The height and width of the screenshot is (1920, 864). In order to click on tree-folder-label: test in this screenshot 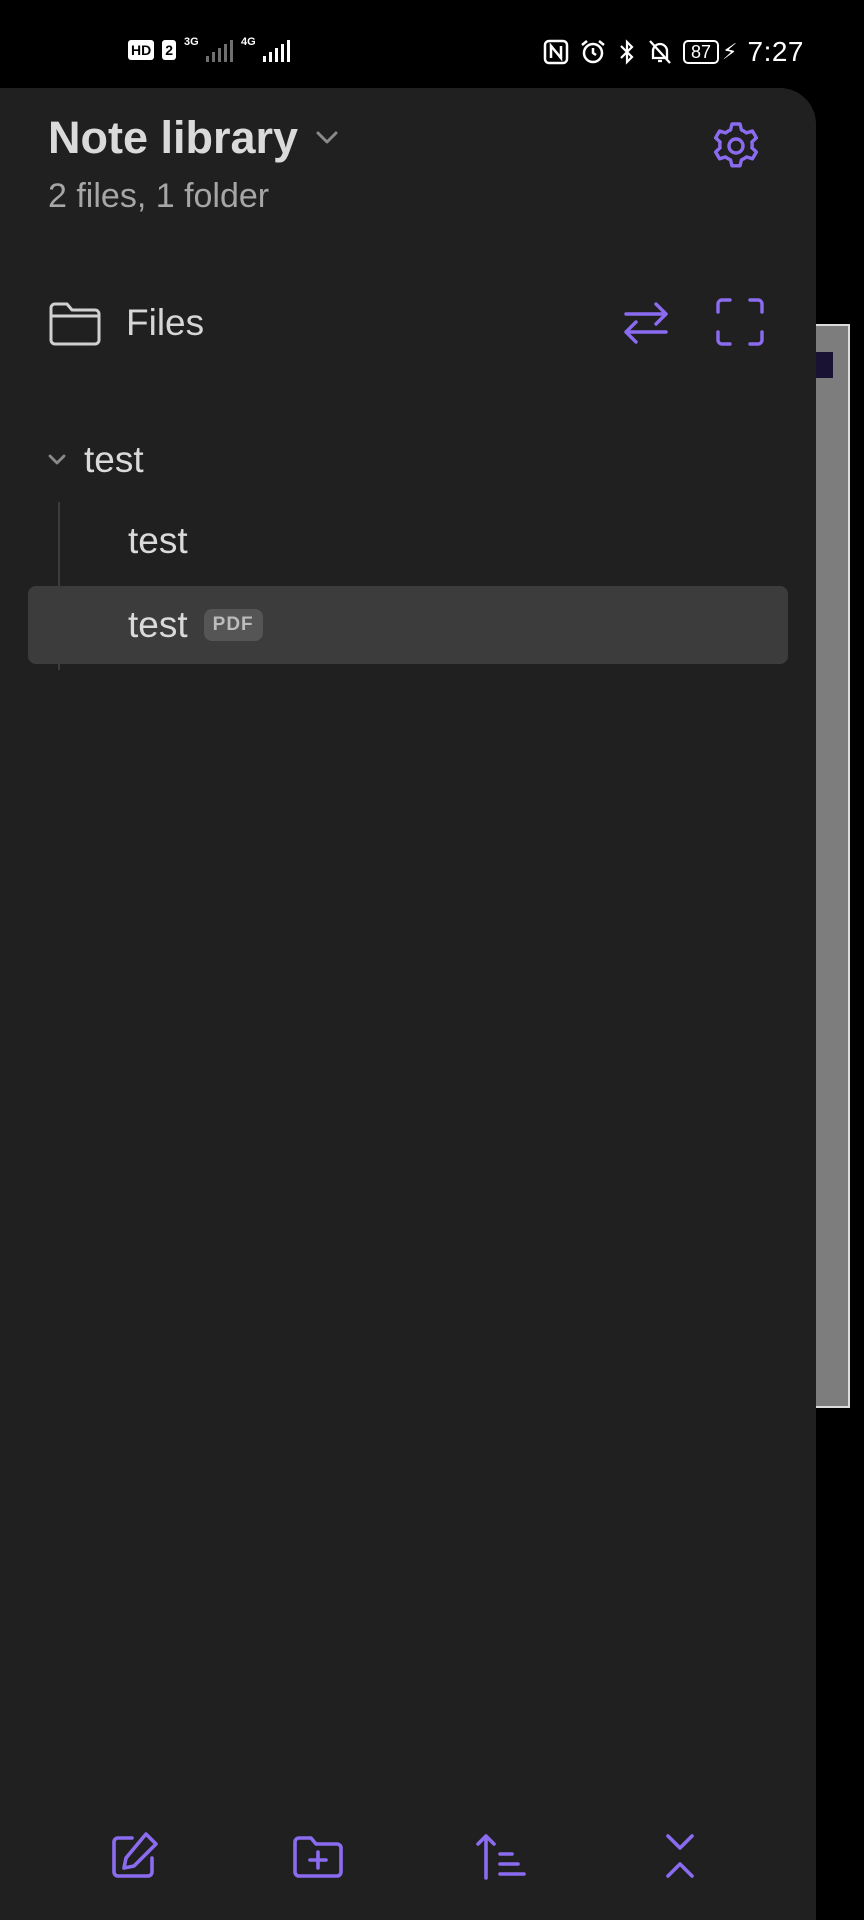, I will do `click(114, 459)`.